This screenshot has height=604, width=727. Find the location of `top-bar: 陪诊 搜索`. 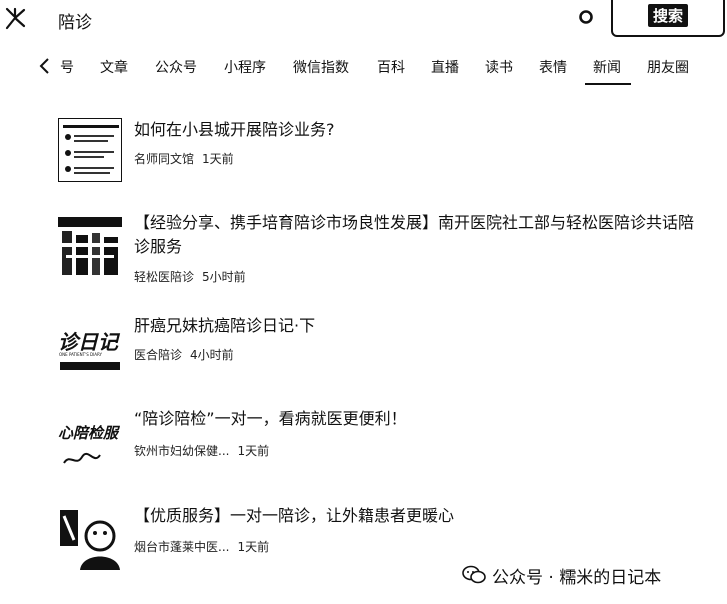

top-bar: 陪诊 搜索 is located at coordinates (363, 20).